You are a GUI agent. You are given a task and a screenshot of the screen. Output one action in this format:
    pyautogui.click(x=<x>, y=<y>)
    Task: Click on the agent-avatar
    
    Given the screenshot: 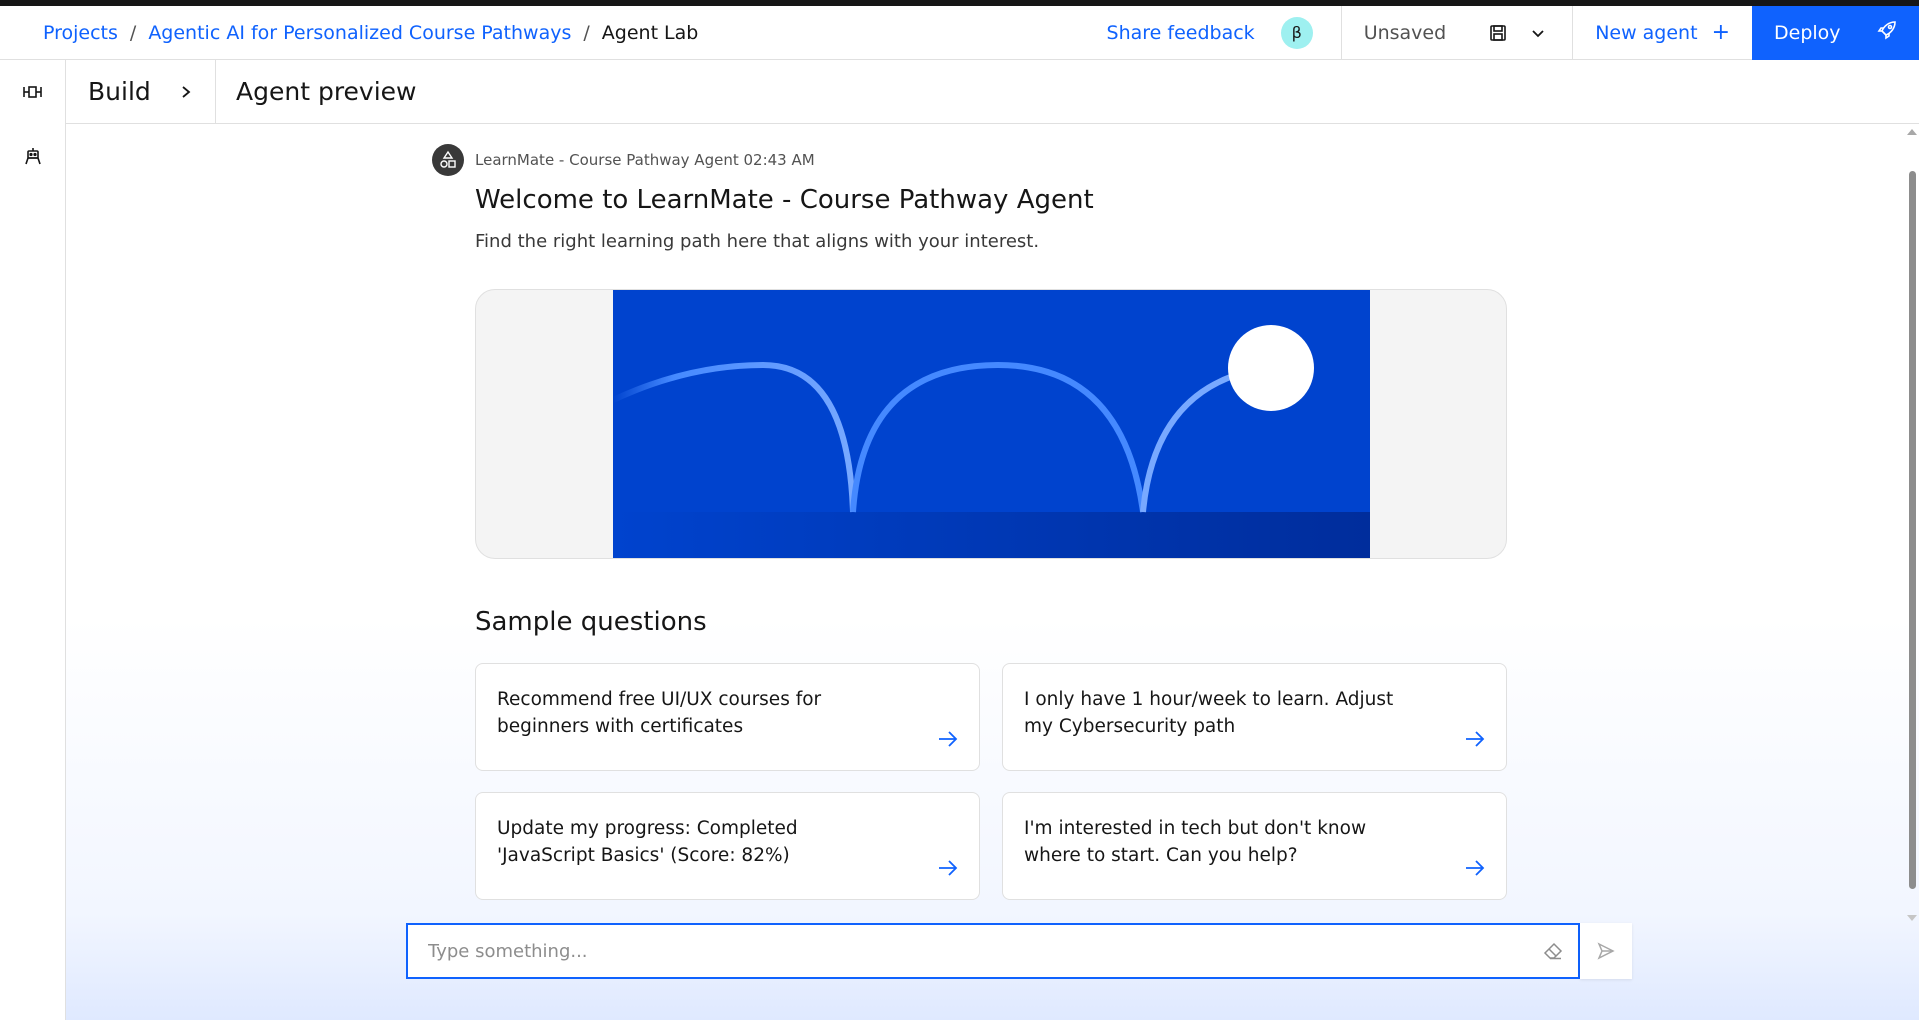 What is the action you would take?
    pyautogui.click(x=448, y=160)
    